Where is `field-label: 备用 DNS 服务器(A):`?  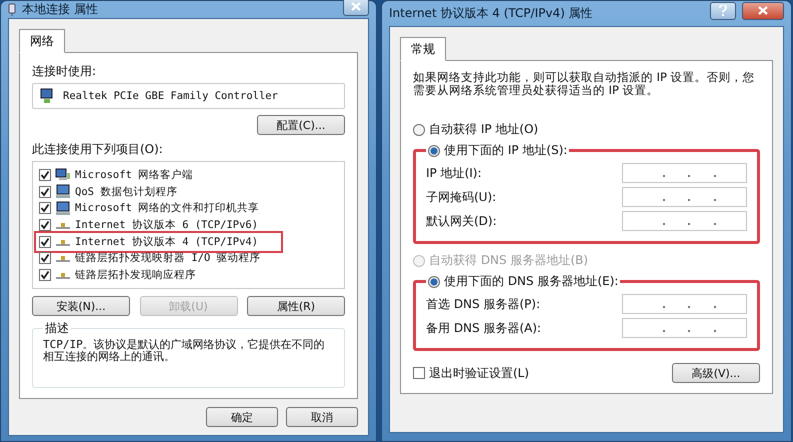
field-label: 备用 DNS 服务器(A): is located at coordinates (484, 328).